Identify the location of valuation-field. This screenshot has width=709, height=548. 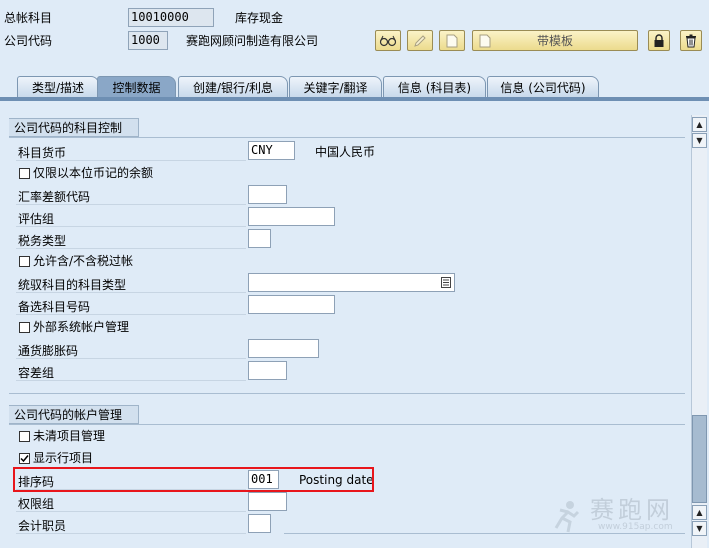
(291, 216).